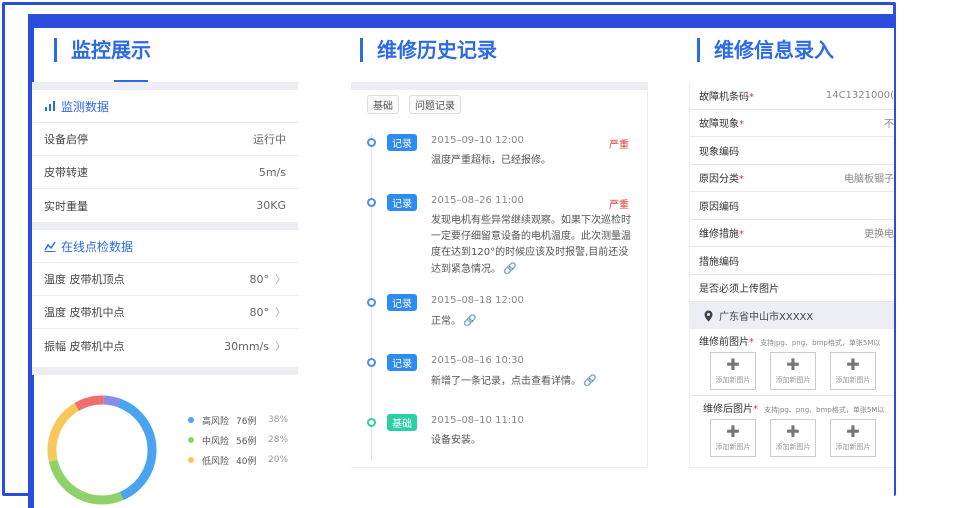  What do you see at coordinates (860, 95) in the screenshot?
I see `field-value: 14C1321000(` at bounding box center [860, 95].